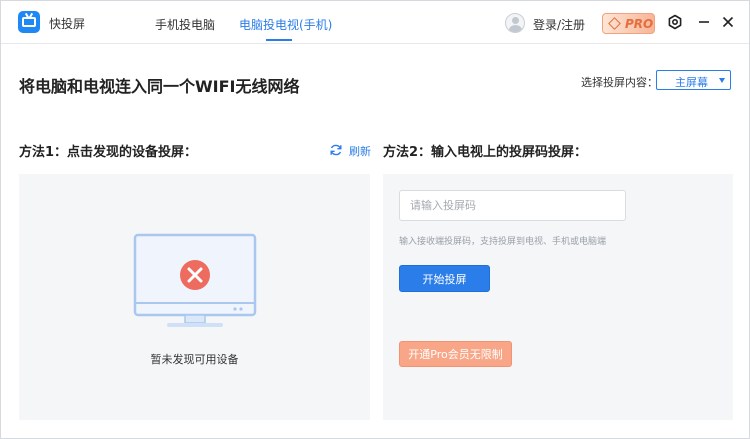 The height and width of the screenshot is (439, 750). What do you see at coordinates (375, 22) in the screenshot?
I see `title-bar: 快投屏 手机投电脑 电脑投电视(手机) 登录/注册 PRO` at bounding box center [375, 22].